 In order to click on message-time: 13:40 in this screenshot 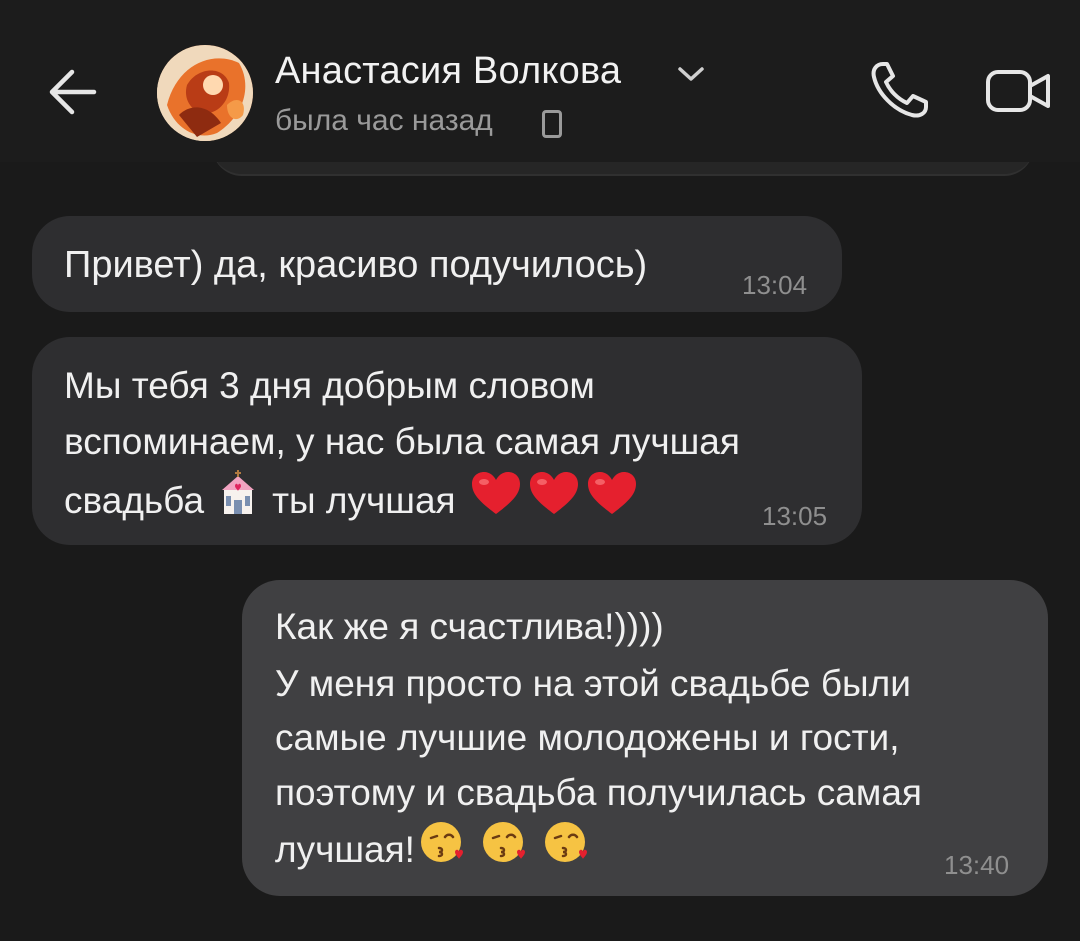, I will do `click(977, 865)`.